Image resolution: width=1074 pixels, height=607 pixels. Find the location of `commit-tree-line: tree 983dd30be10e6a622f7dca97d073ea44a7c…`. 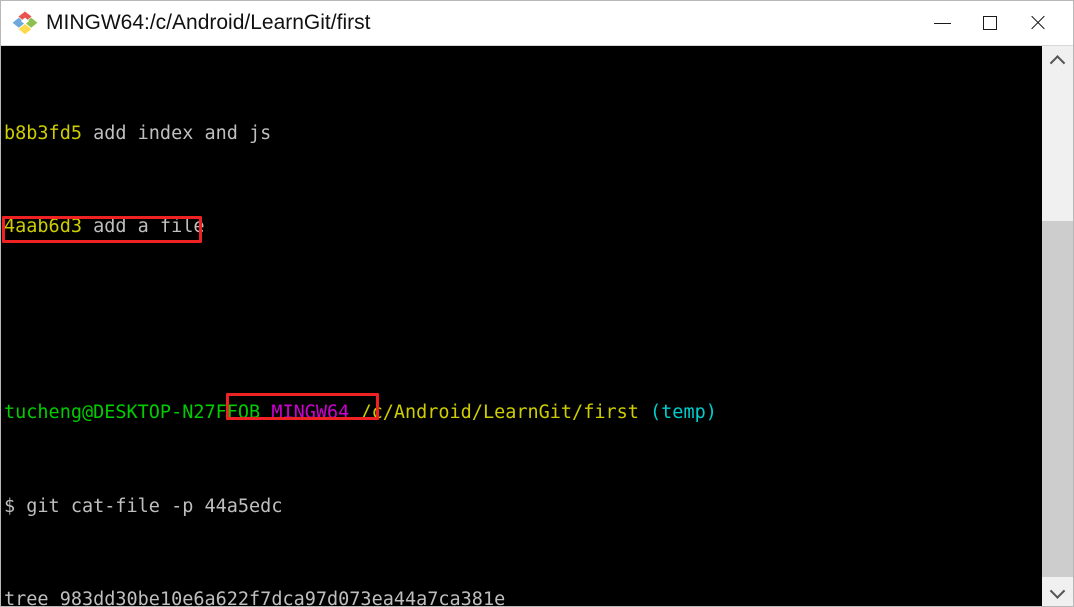

commit-tree-line: tree 983dd30be10e6a622f7dca97d073ea44a7c… is located at coordinates (523, 597).